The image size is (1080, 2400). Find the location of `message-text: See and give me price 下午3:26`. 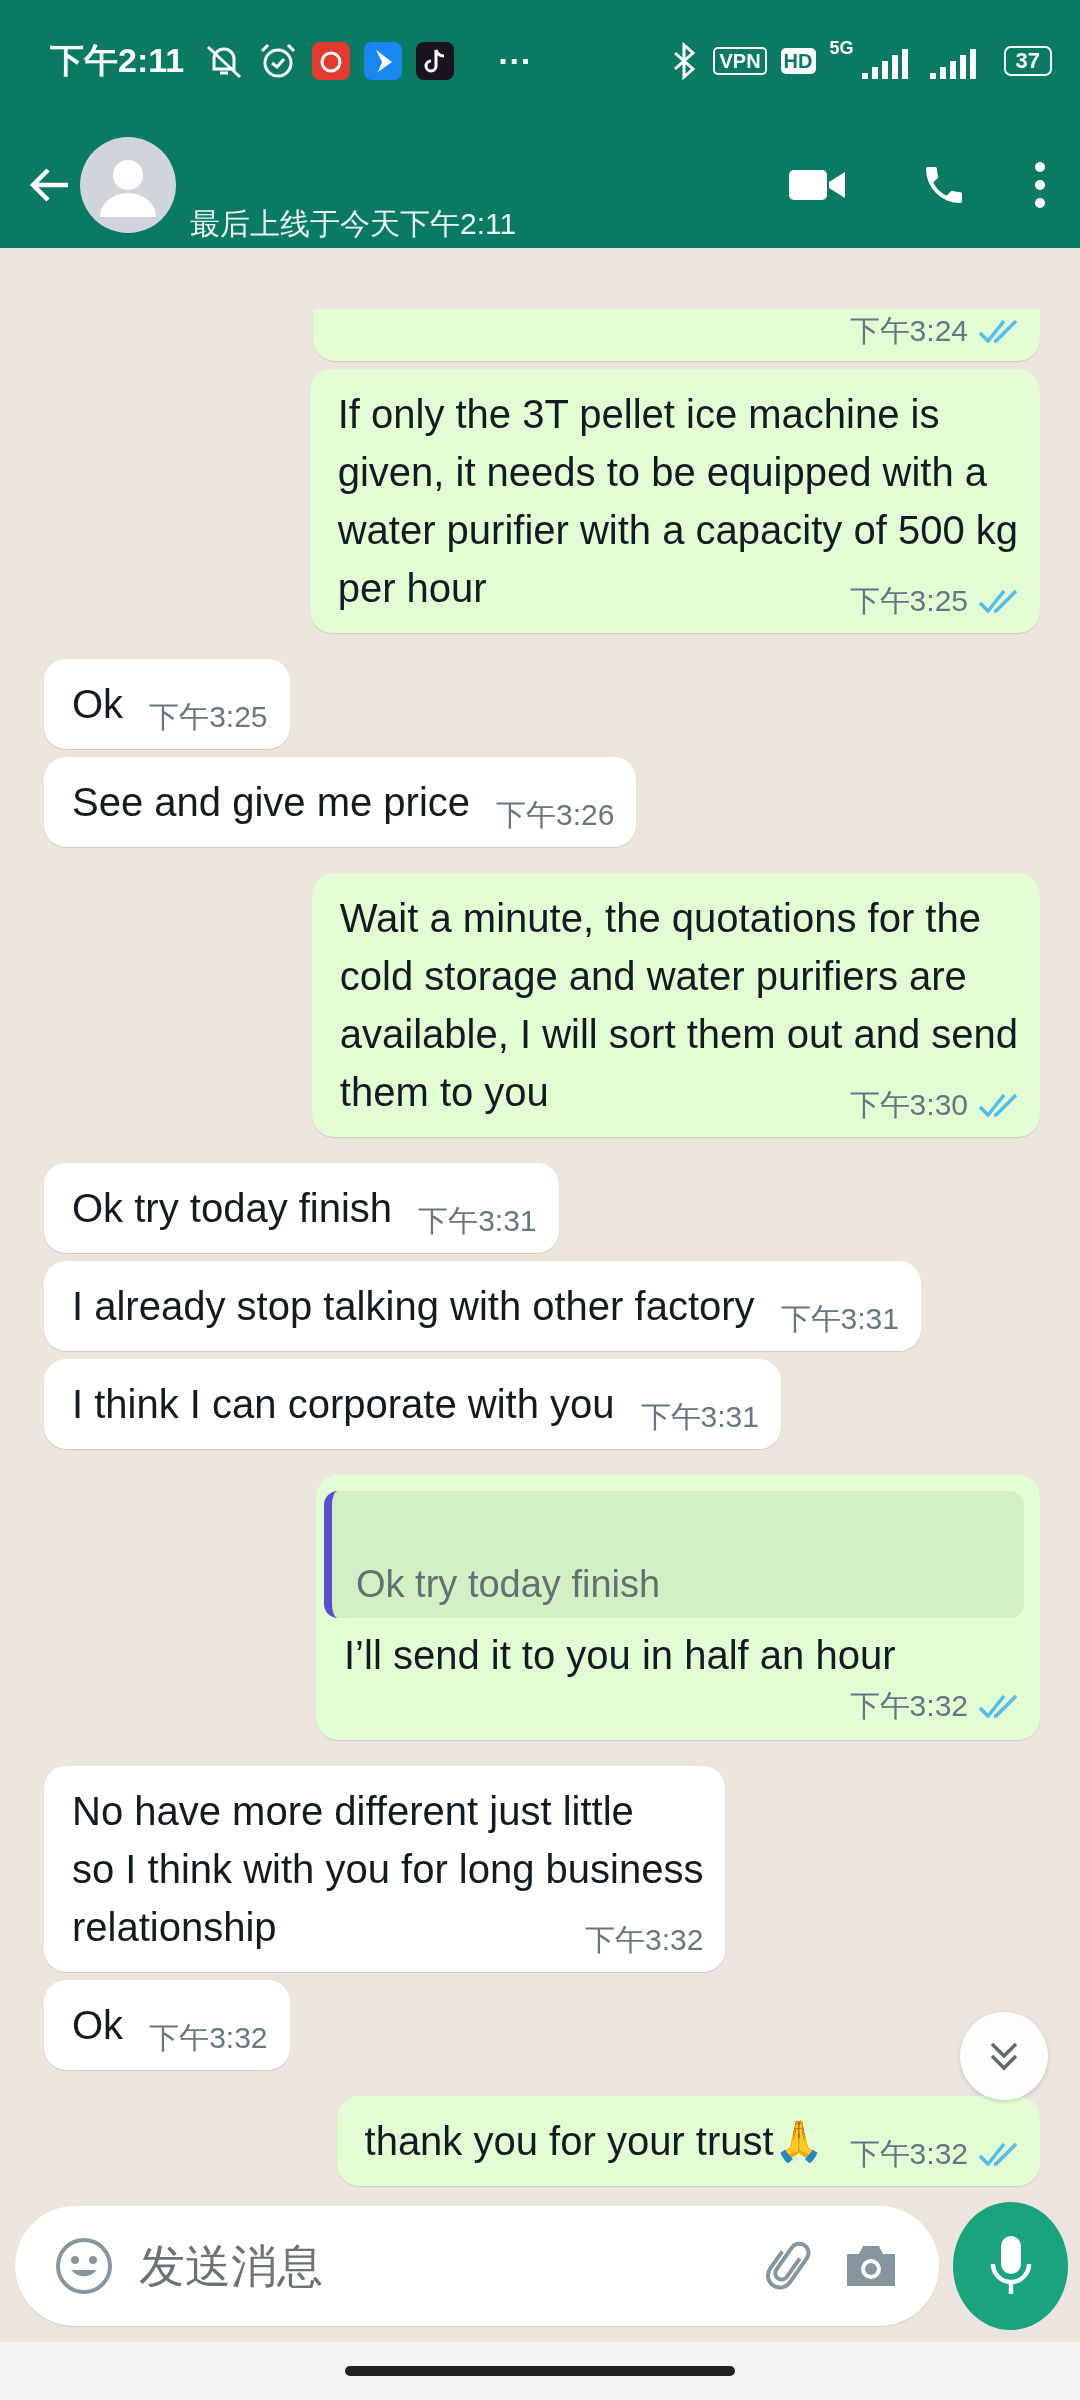

message-text: See and give me price 下午3:26 is located at coordinates (343, 802).